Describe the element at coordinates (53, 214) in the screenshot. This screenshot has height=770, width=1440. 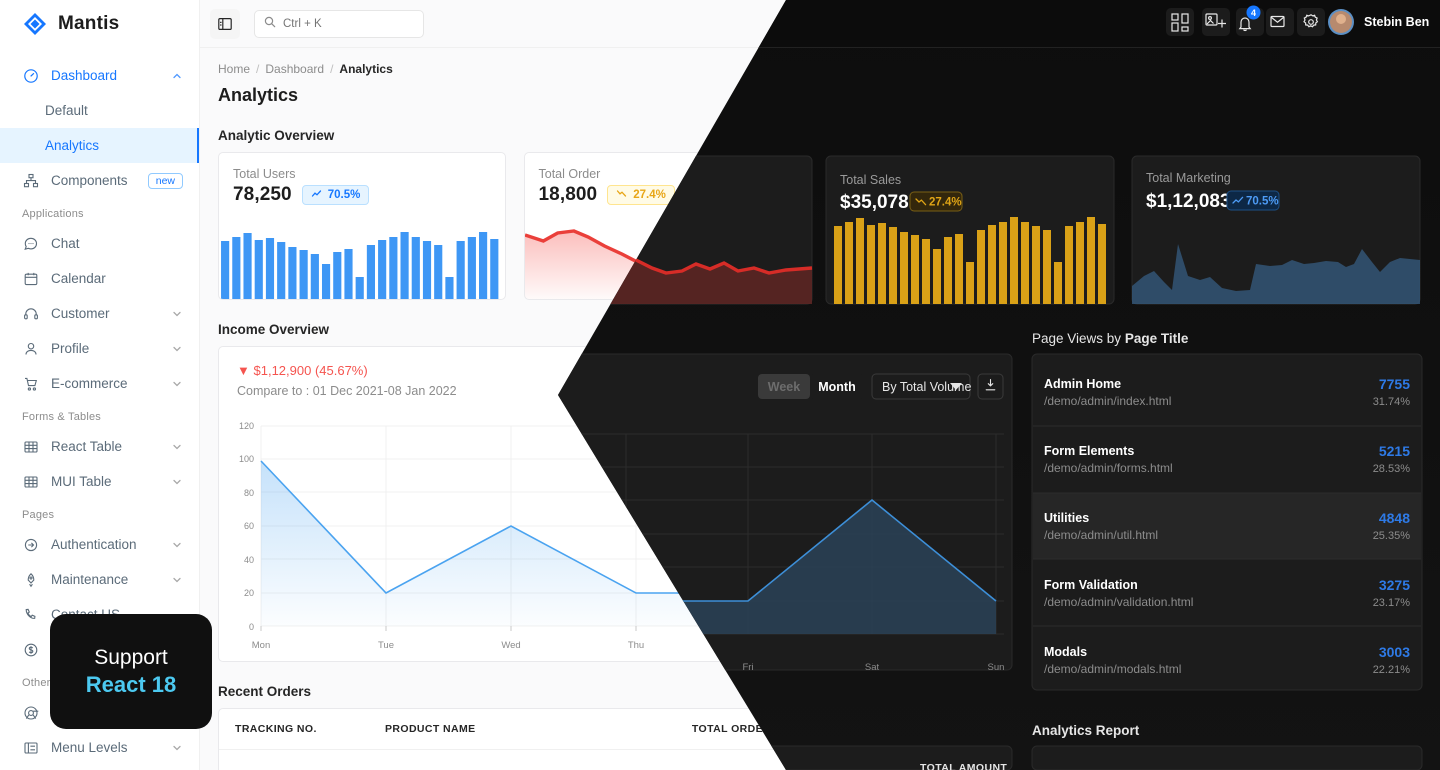
I see `sidebar-group-applications: Applications` at that location.